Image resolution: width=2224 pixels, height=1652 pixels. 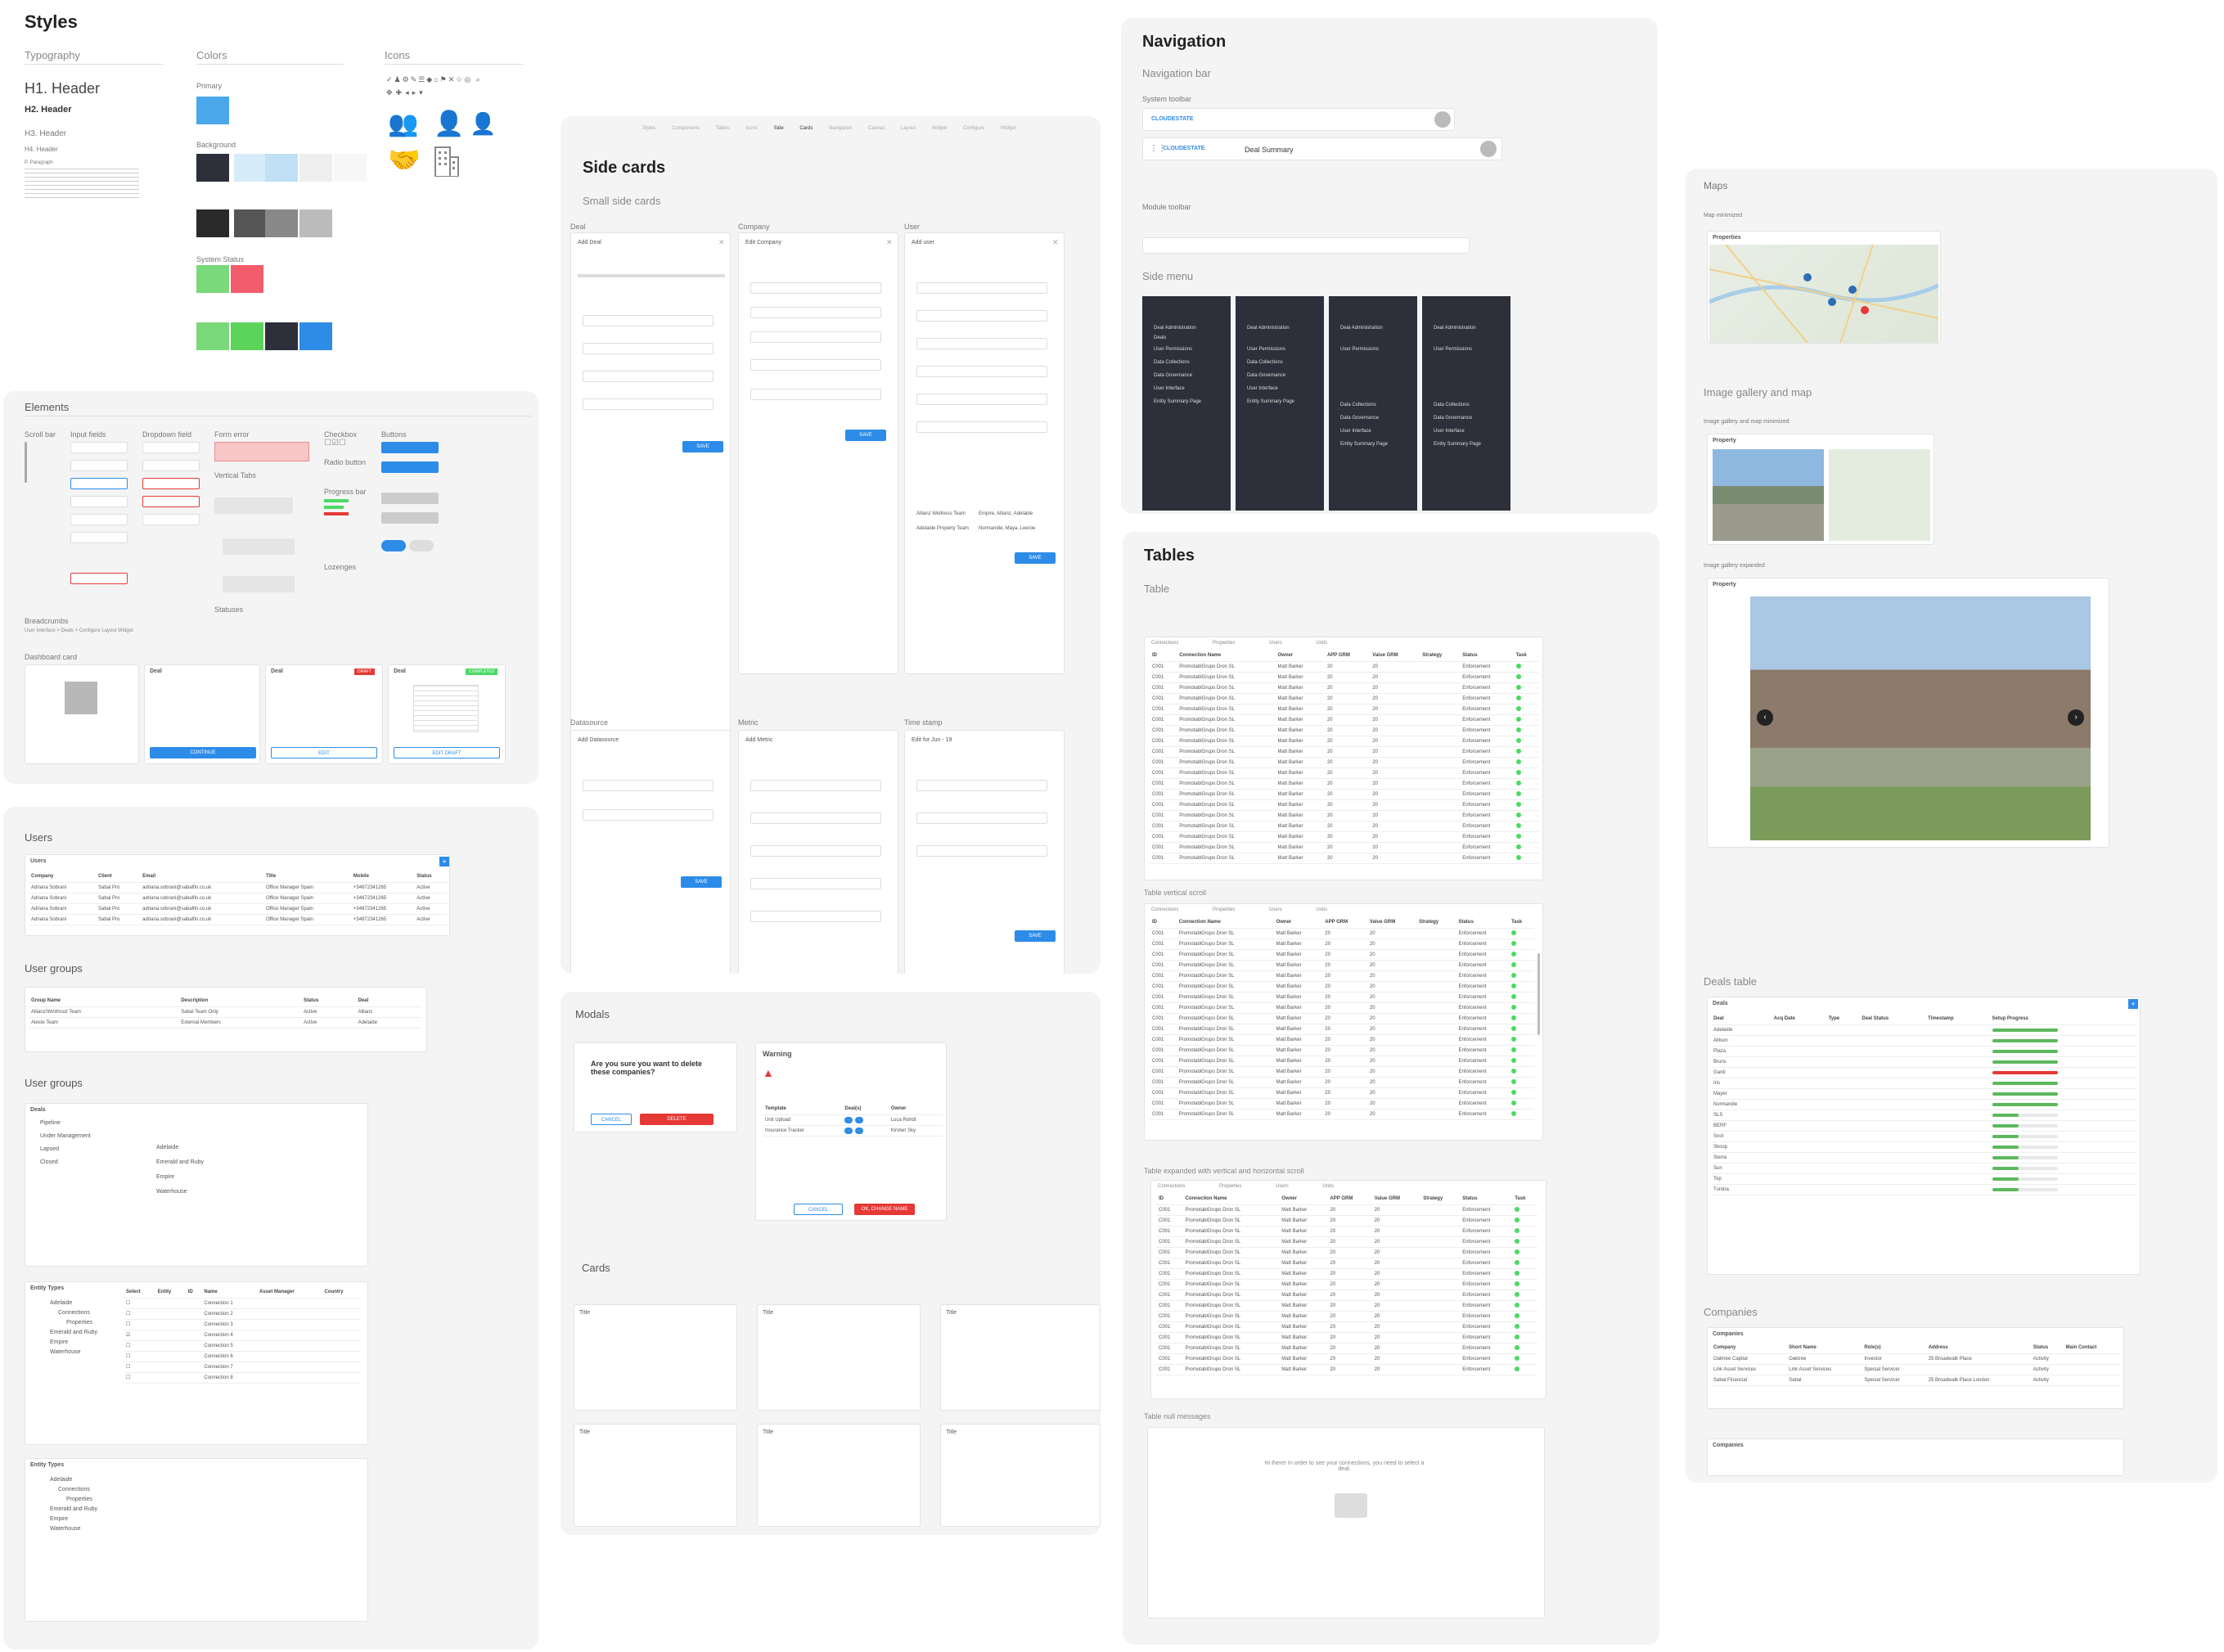 What do you see at coordinates (1923, 1158) in the screenshot?
I see `table-row: Sierra` at bounding box center [1923, 1158].